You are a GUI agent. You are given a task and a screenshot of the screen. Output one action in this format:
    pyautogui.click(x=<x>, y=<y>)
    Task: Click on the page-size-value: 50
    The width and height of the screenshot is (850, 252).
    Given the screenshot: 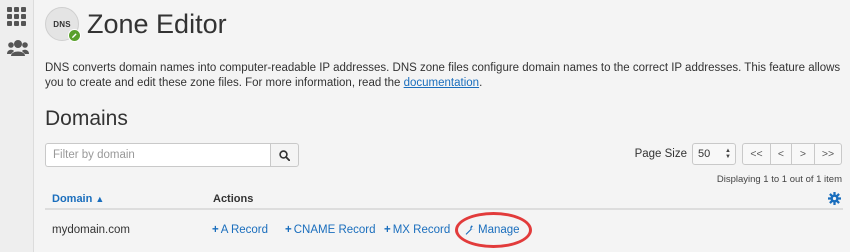 What is the action you would take?
    pyautogui.click(x=704, y=154)
    